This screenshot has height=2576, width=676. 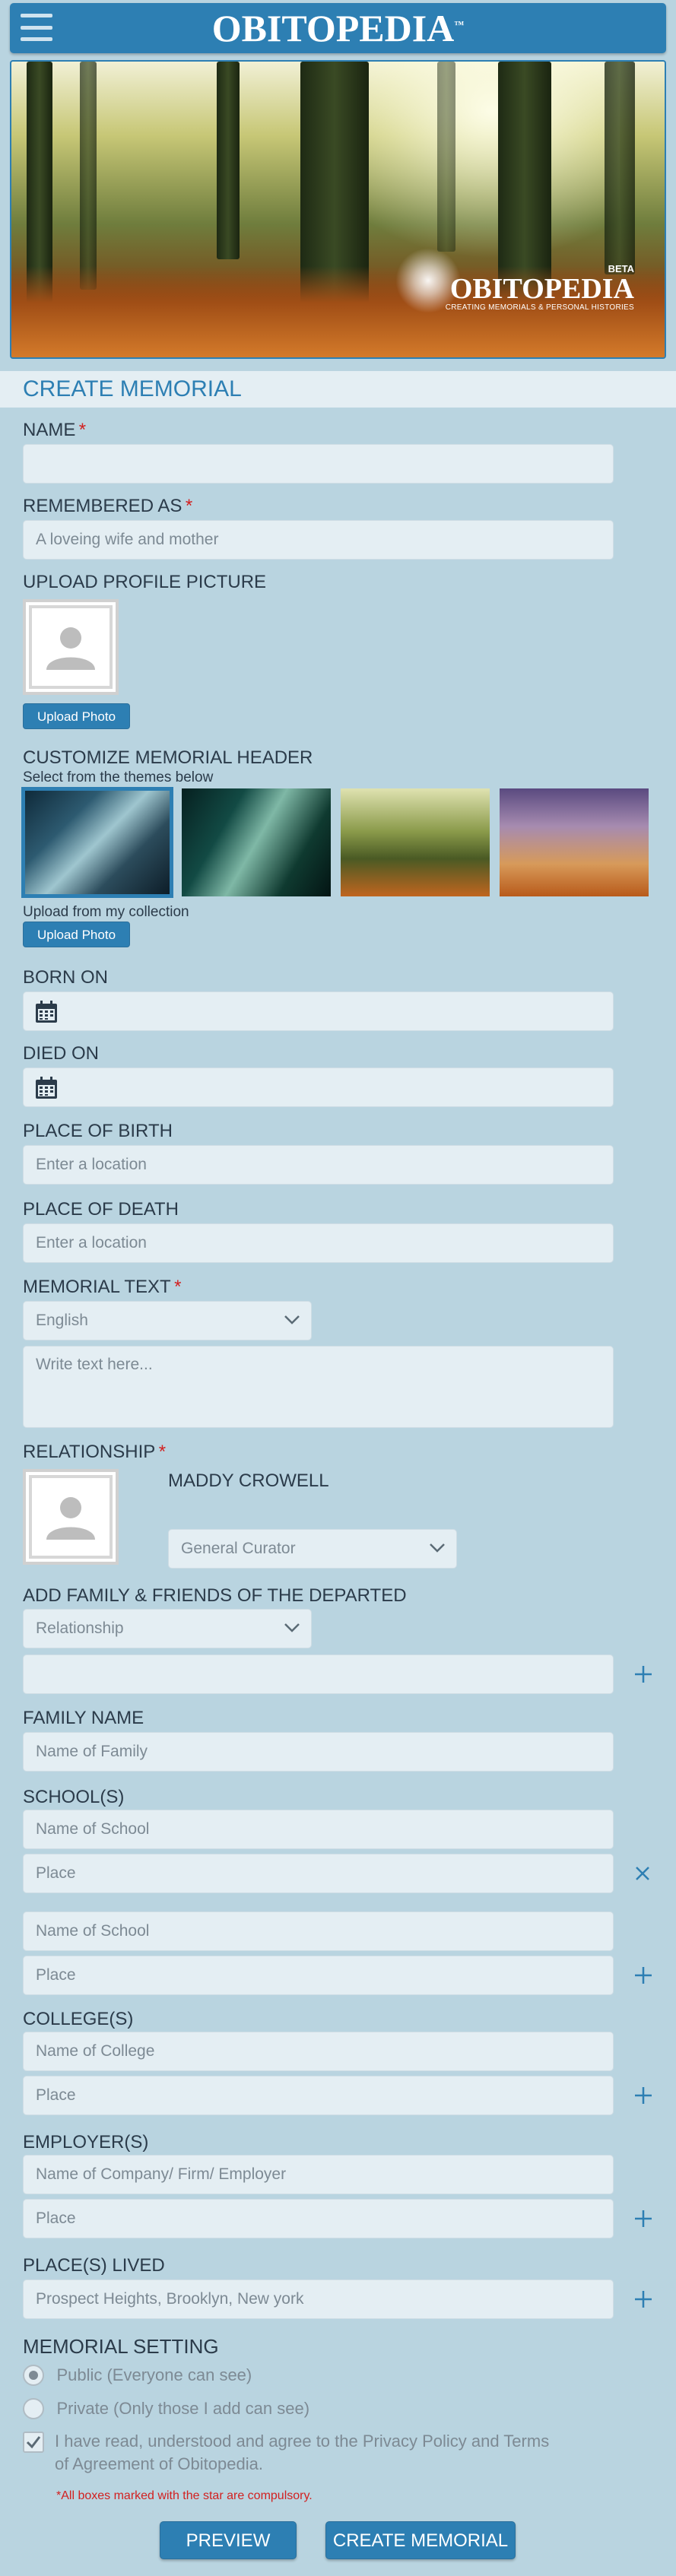 I want to click on place-of-birth-input: Enter a location, so click(x=318, y=1165).